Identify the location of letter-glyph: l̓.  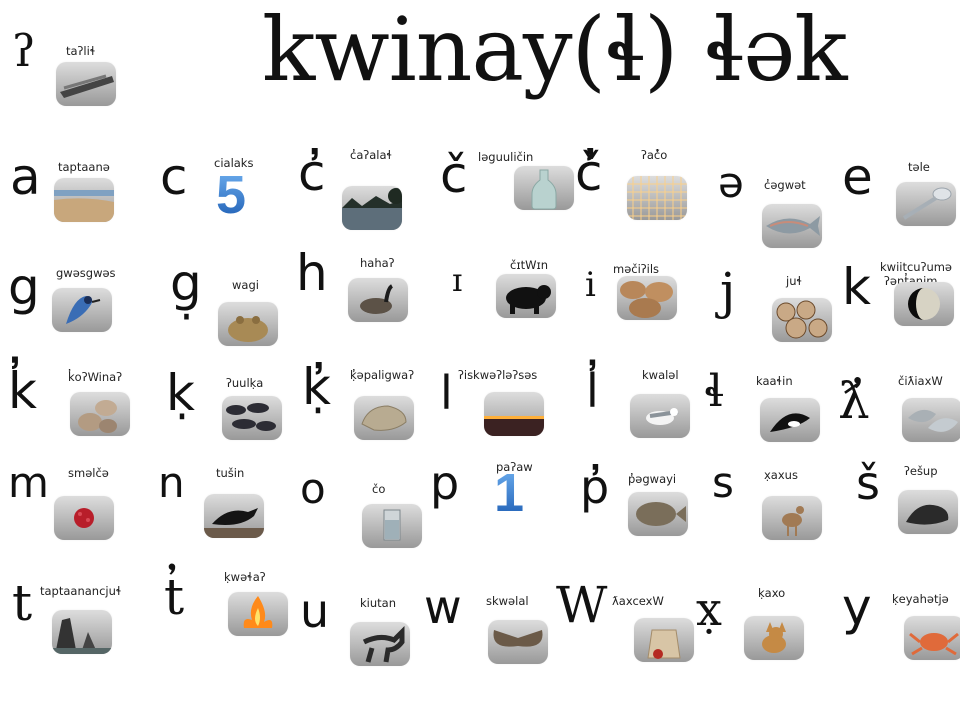
(592, 391).